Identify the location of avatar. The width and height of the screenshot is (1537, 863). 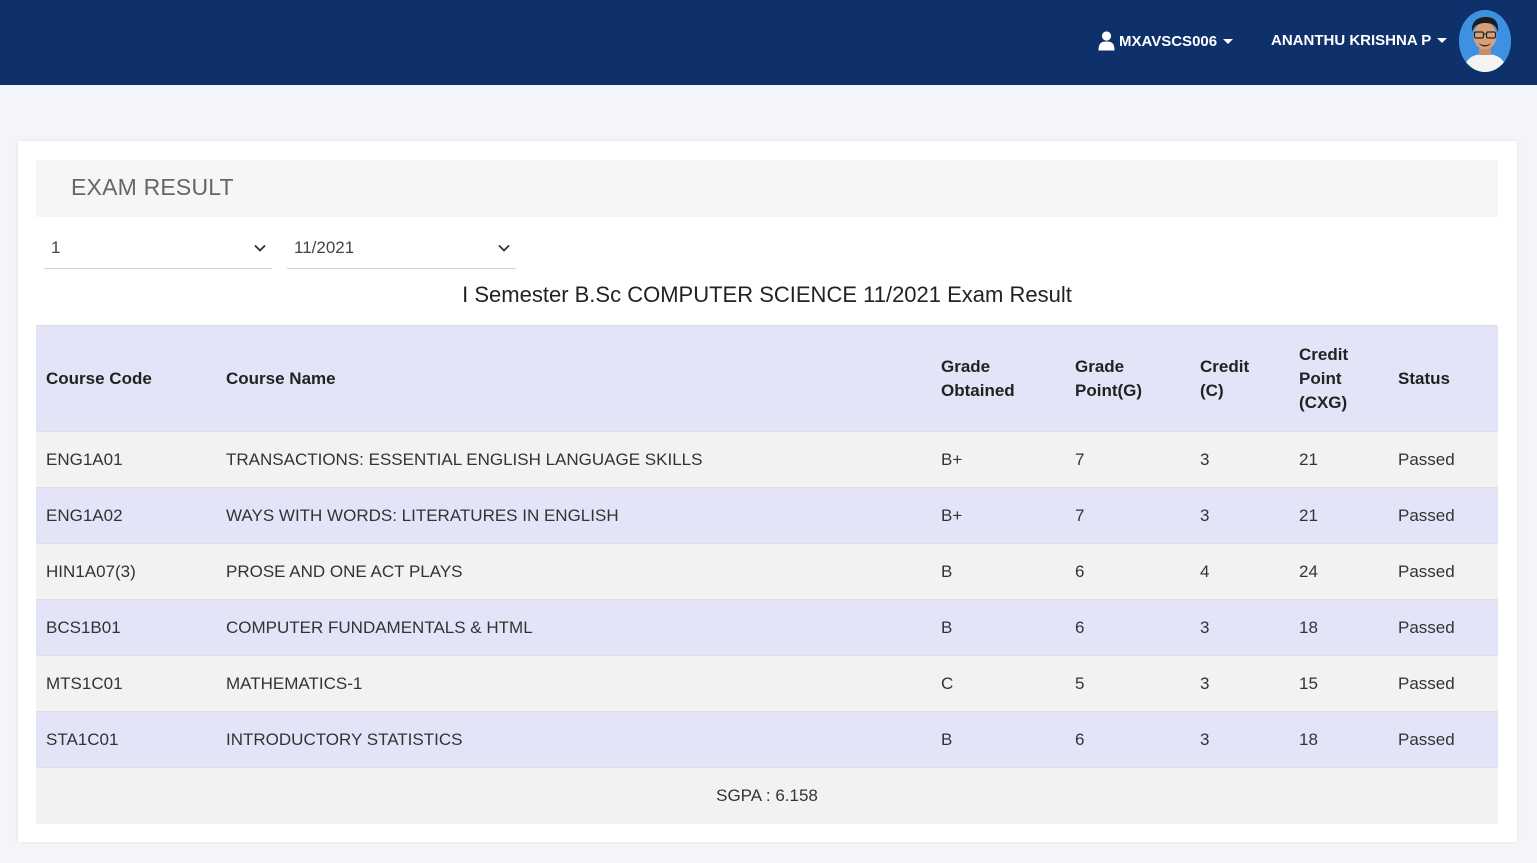
(1485, 41).